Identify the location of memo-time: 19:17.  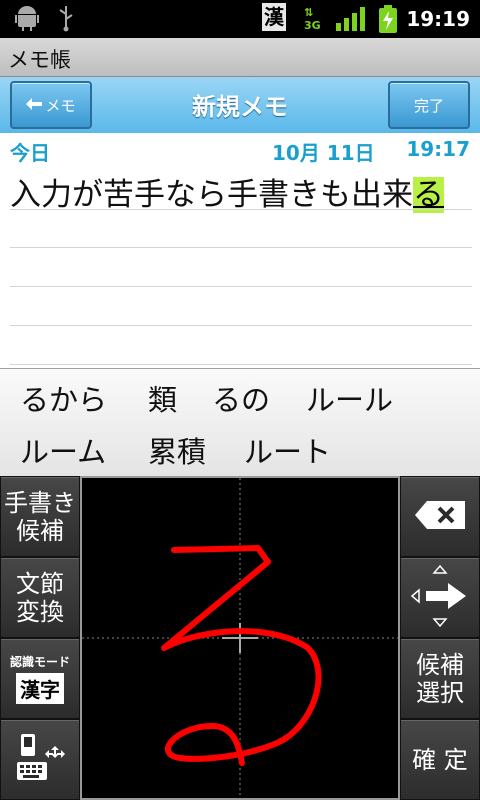
(438, 149).